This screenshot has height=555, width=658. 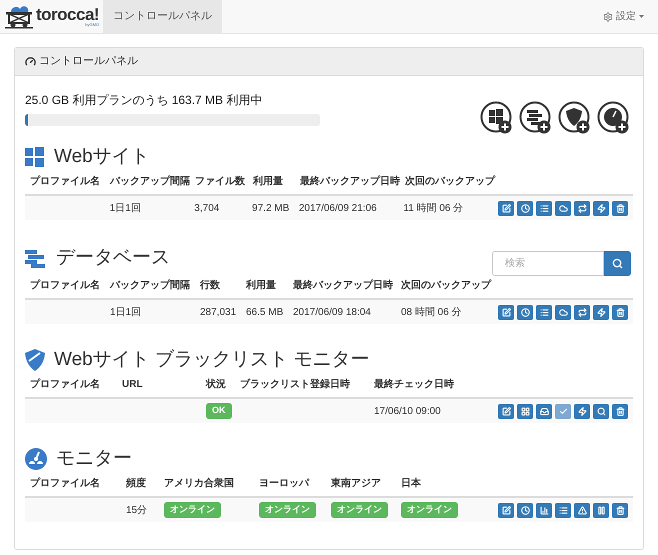 What do you see at coordinates (265, 312) in the screenshot?
I see `table-cell: 66.5 MB` at bounding box center [265, 312].